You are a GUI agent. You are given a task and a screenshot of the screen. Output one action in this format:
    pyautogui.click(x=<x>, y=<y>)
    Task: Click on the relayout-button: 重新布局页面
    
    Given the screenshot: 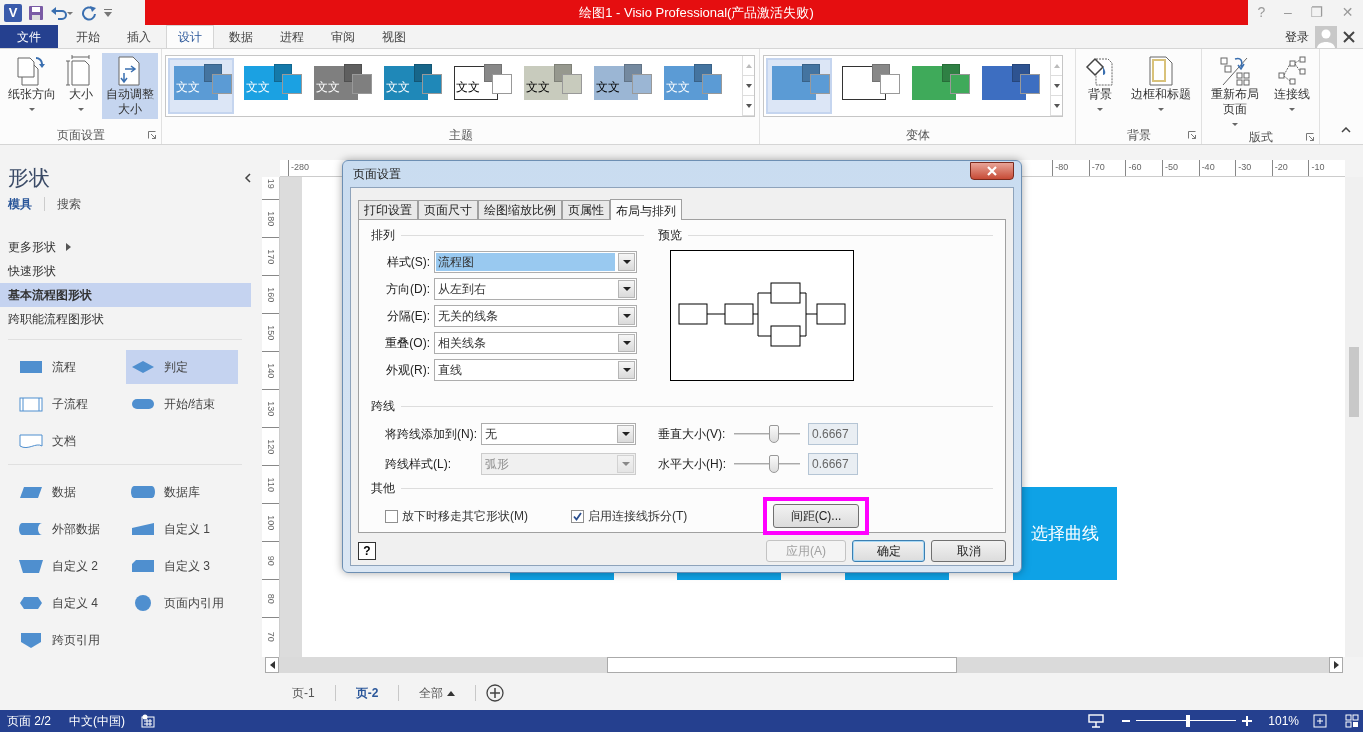 What is the action you would take?
    pyautogui.click(x=1235, y=90)
    